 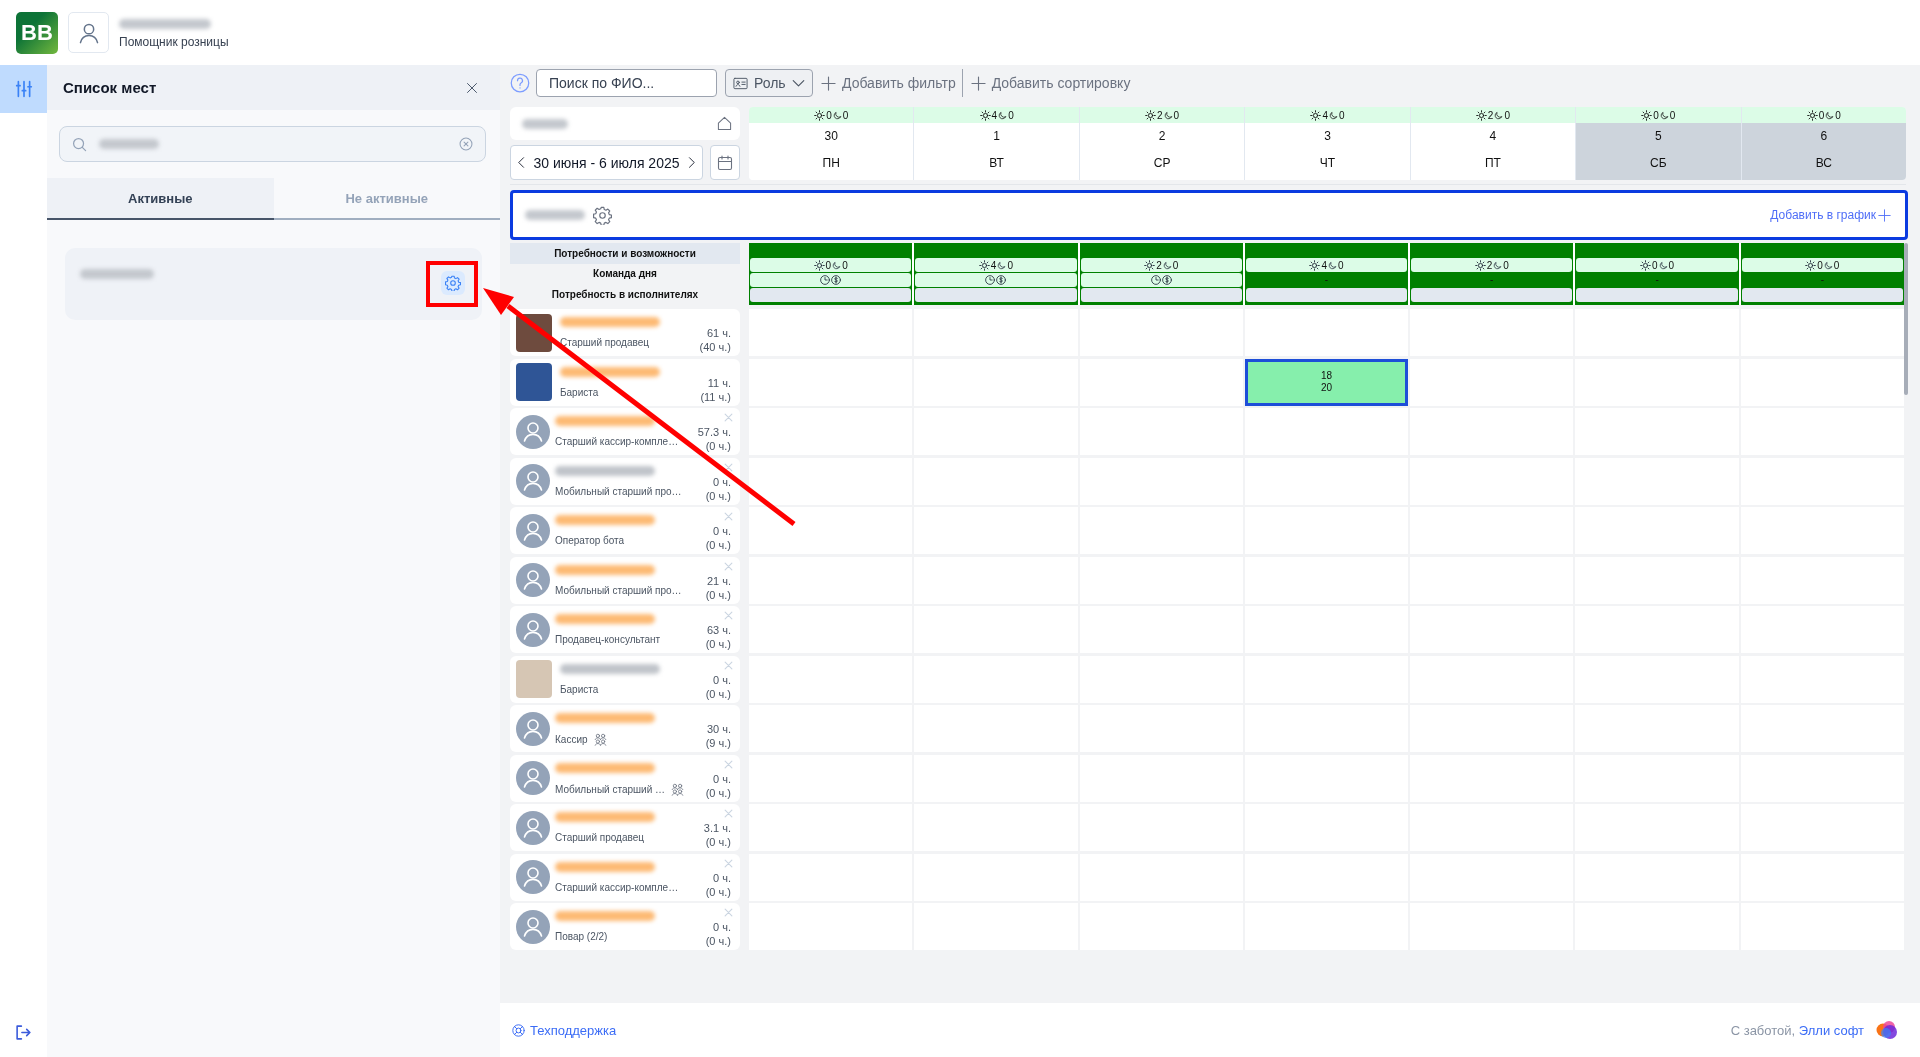 I want to click on employee-card: Старший продавец 3.1 ч. (0 ч.), so click(x=625, y=827).